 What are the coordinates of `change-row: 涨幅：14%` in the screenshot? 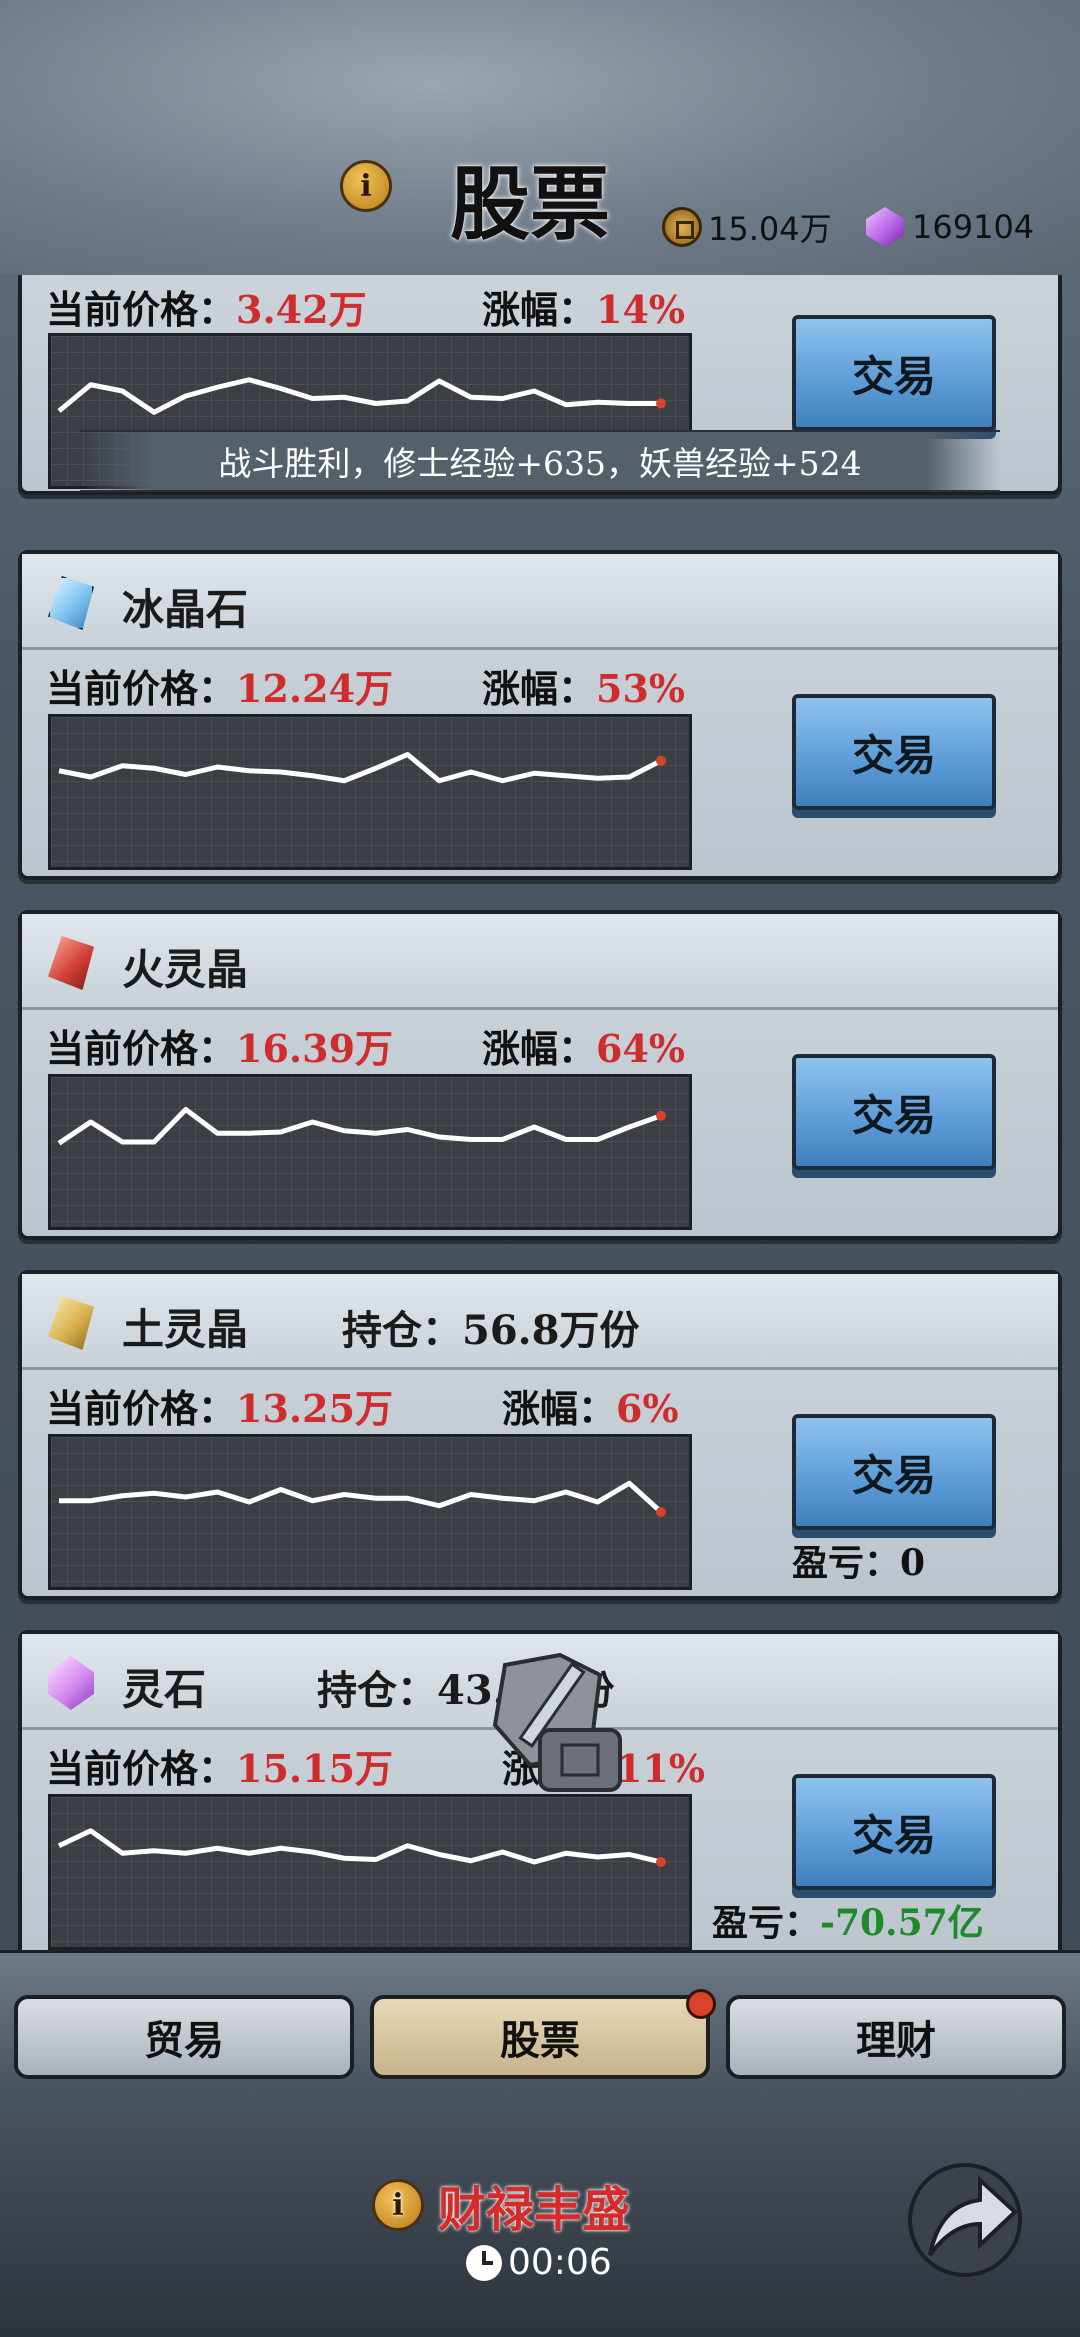 It's located at (583, 306).